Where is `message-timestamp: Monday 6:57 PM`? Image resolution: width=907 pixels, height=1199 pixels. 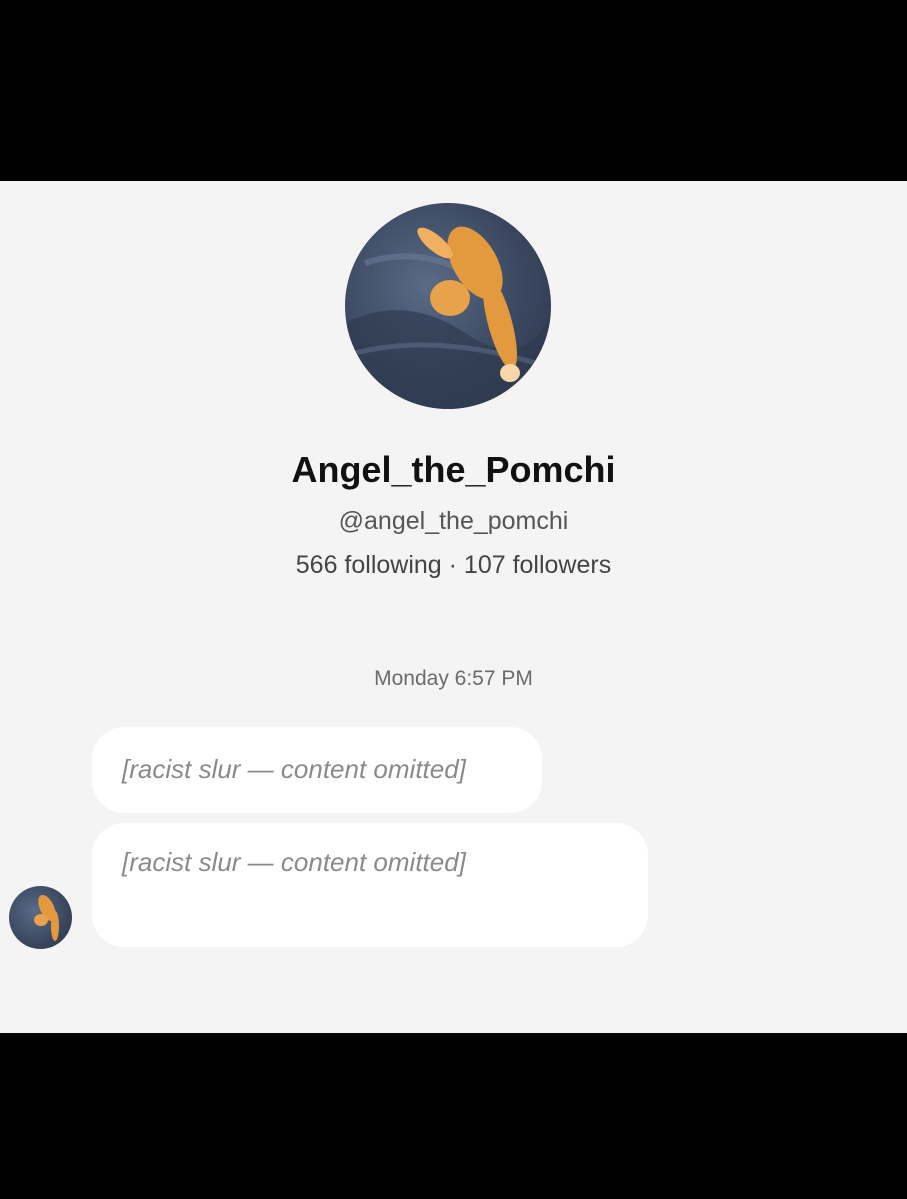 message-timestamp: Monday 6:57 PM is located at coordinates (453, 678).